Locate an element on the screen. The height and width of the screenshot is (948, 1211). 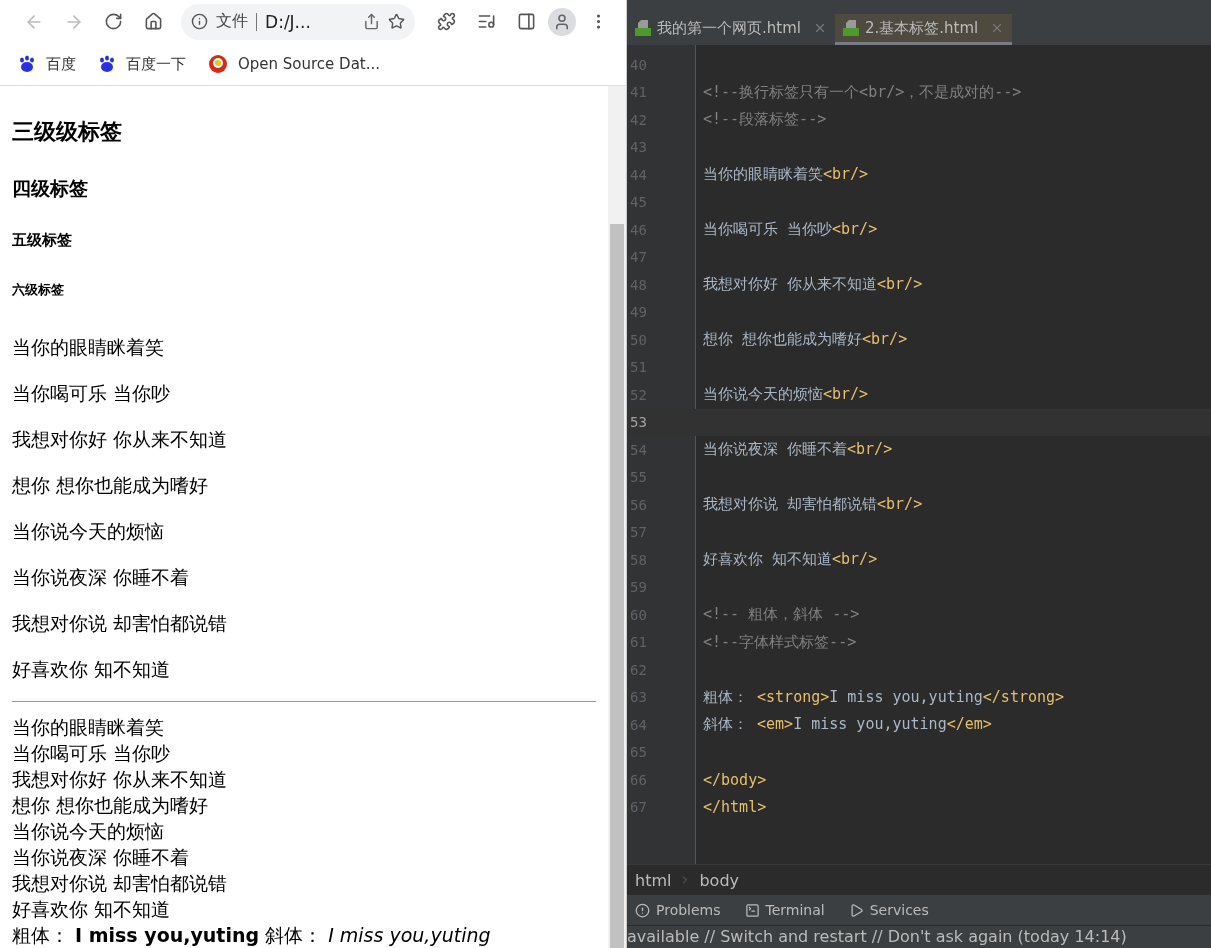
code-line: <!-- 粗体，斜体 --> is located at coordinates (781, 615).